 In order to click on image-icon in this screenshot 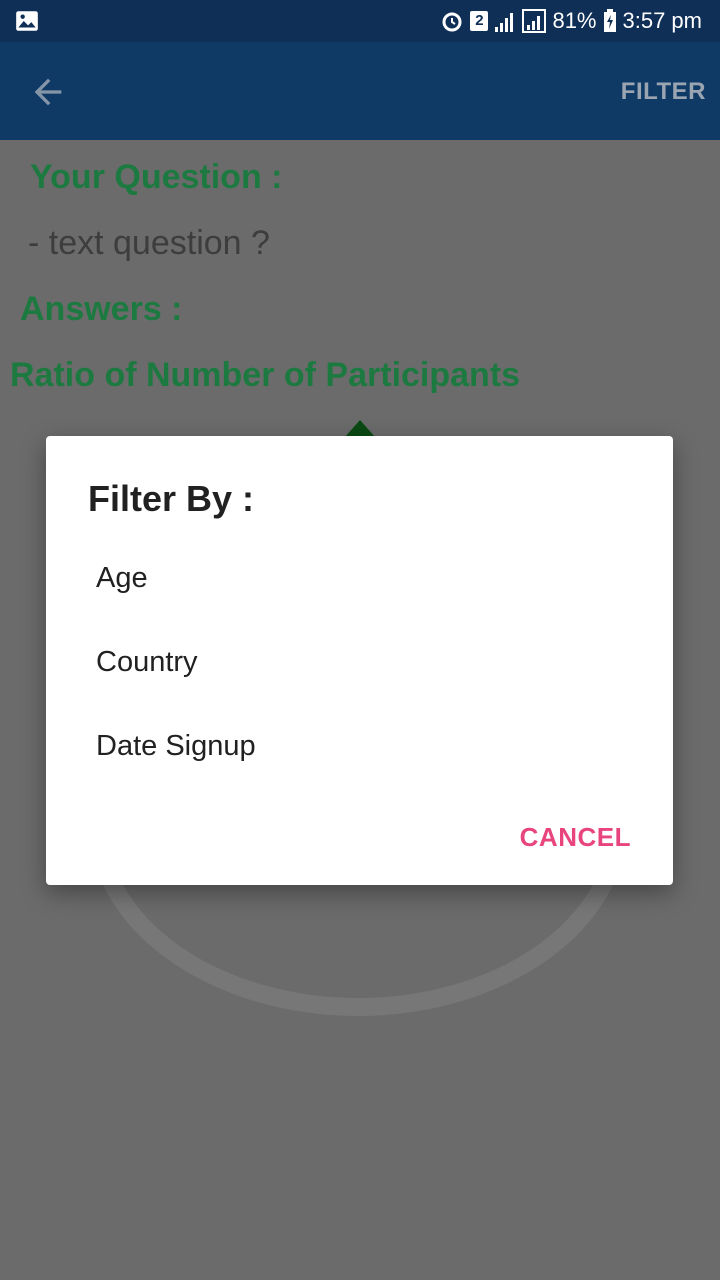, I will do `click(27, 21)`.